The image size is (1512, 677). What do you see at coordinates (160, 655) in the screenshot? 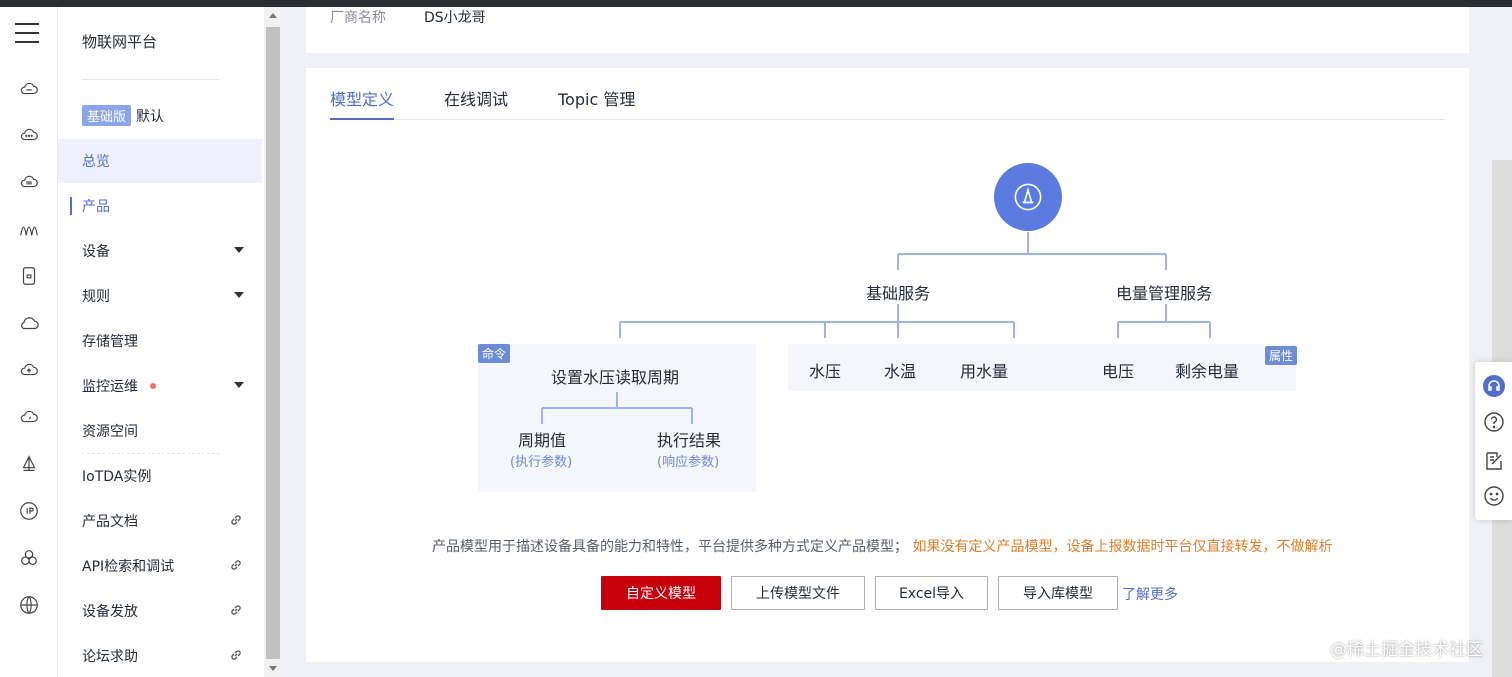
I see `sidebar-item-forum: 论坛求助` at bounding box center [160, 655].